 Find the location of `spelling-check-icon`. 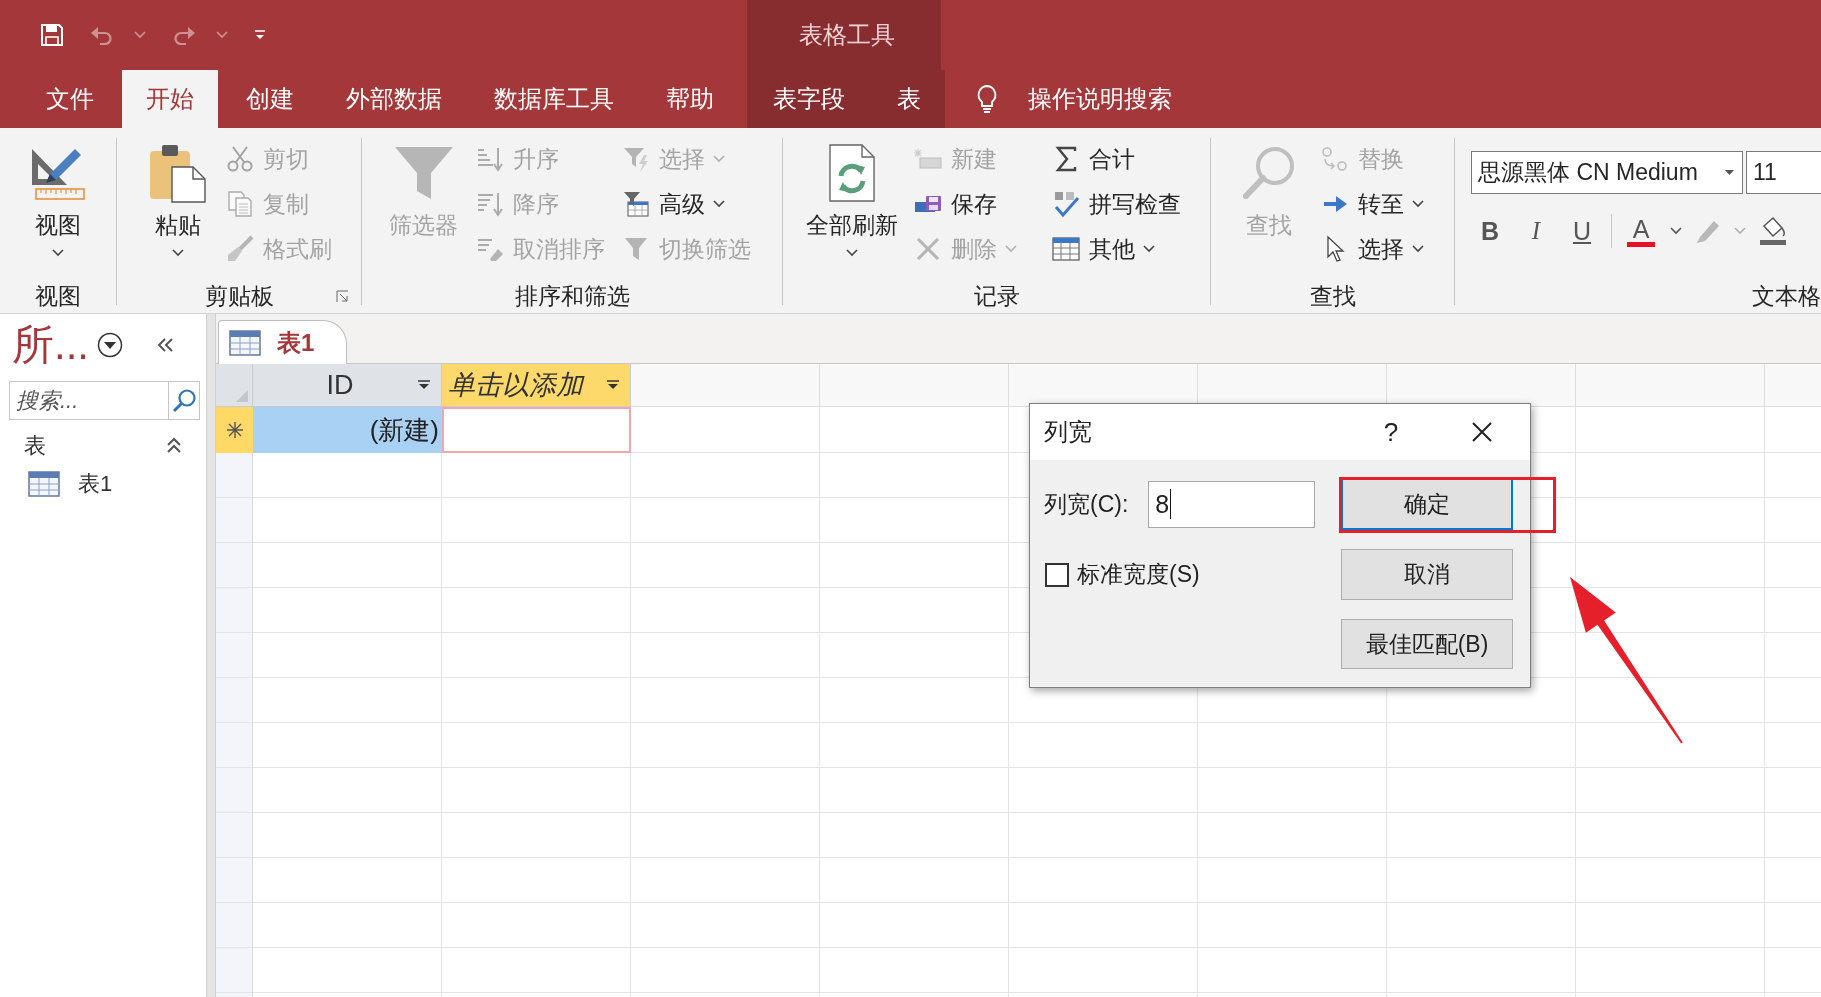

spelling-check-icon is located at coordinates (1066, 204).